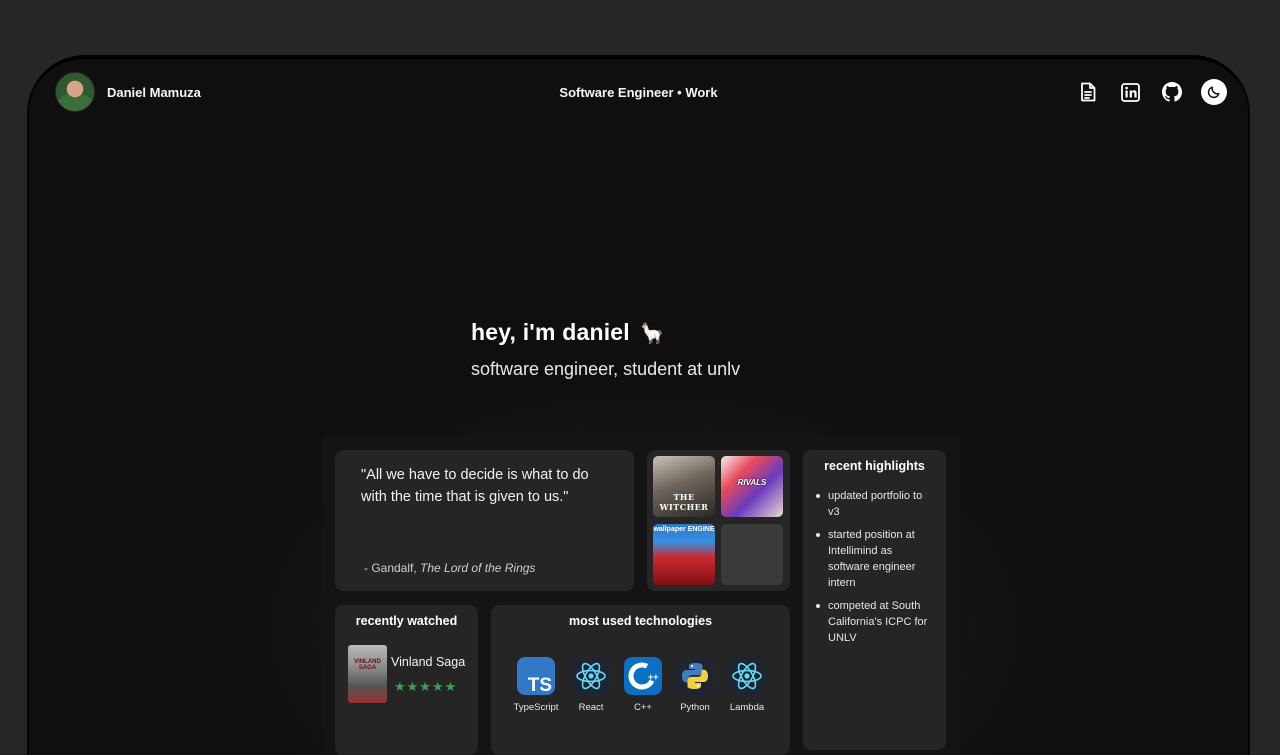 Image resolution: width=1280 pixels, height=755 pixels. I want to click on technologies-title: most used technologies, so click(640, 621).